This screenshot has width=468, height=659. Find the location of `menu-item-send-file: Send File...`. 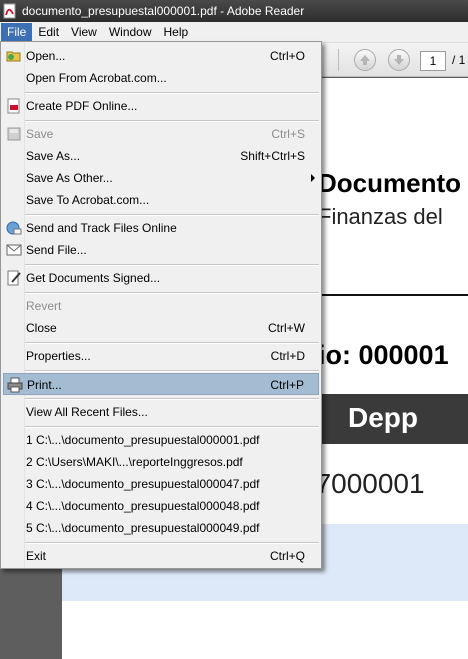

menu-item-send-file: Send File... is located at coordinates (161, 250).